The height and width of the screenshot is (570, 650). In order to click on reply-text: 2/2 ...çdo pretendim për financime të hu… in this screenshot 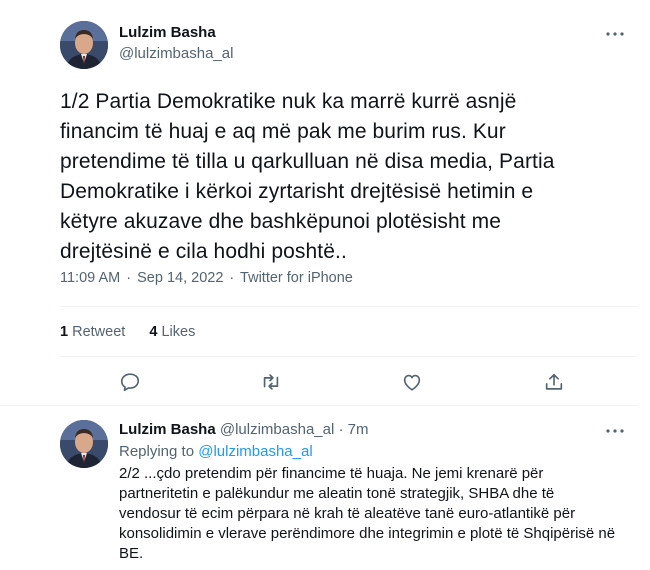, I will do `click(367, 513)`.